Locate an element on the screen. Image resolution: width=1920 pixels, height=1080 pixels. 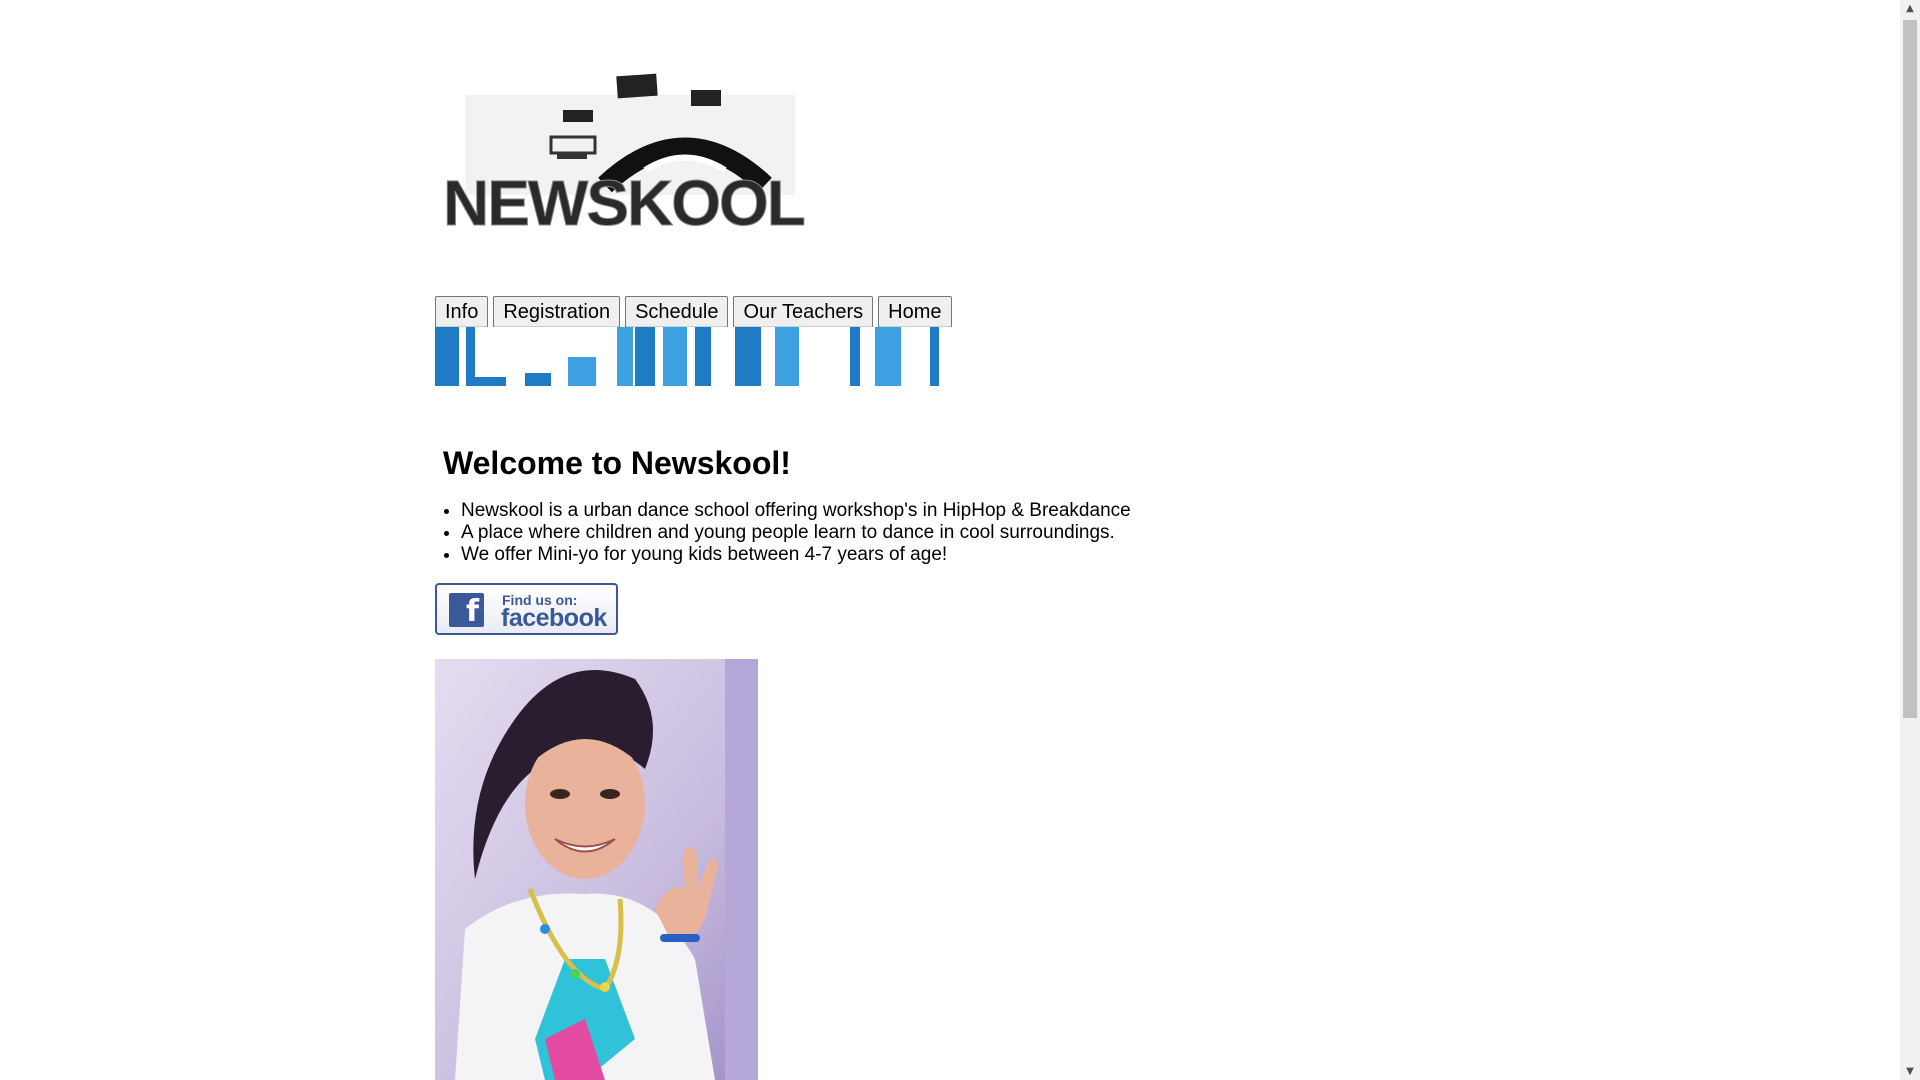
blue-banner is located at coordinates (695, 356).